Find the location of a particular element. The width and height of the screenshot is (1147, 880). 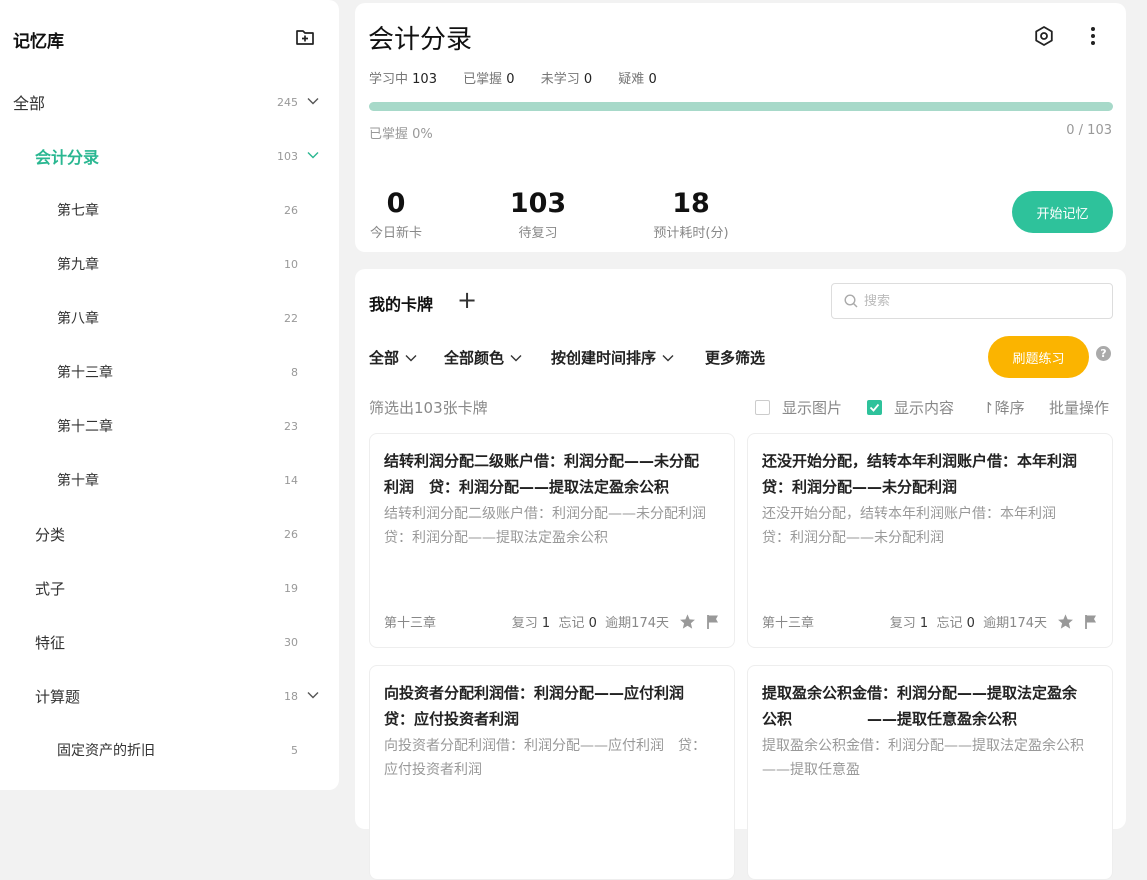

show-content-toggle: 显示内容 is located at coordinates (910, 407).